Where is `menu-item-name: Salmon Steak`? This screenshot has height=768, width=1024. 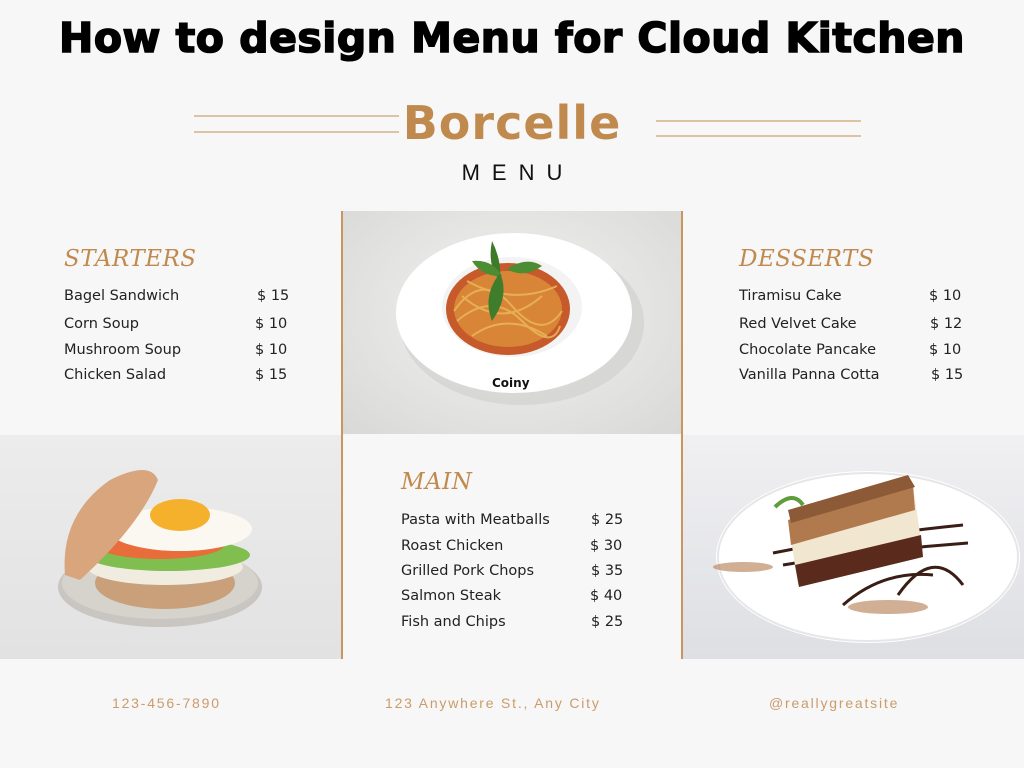 menu-item-name: Salmon Steak is located at coordinates (451, 596).